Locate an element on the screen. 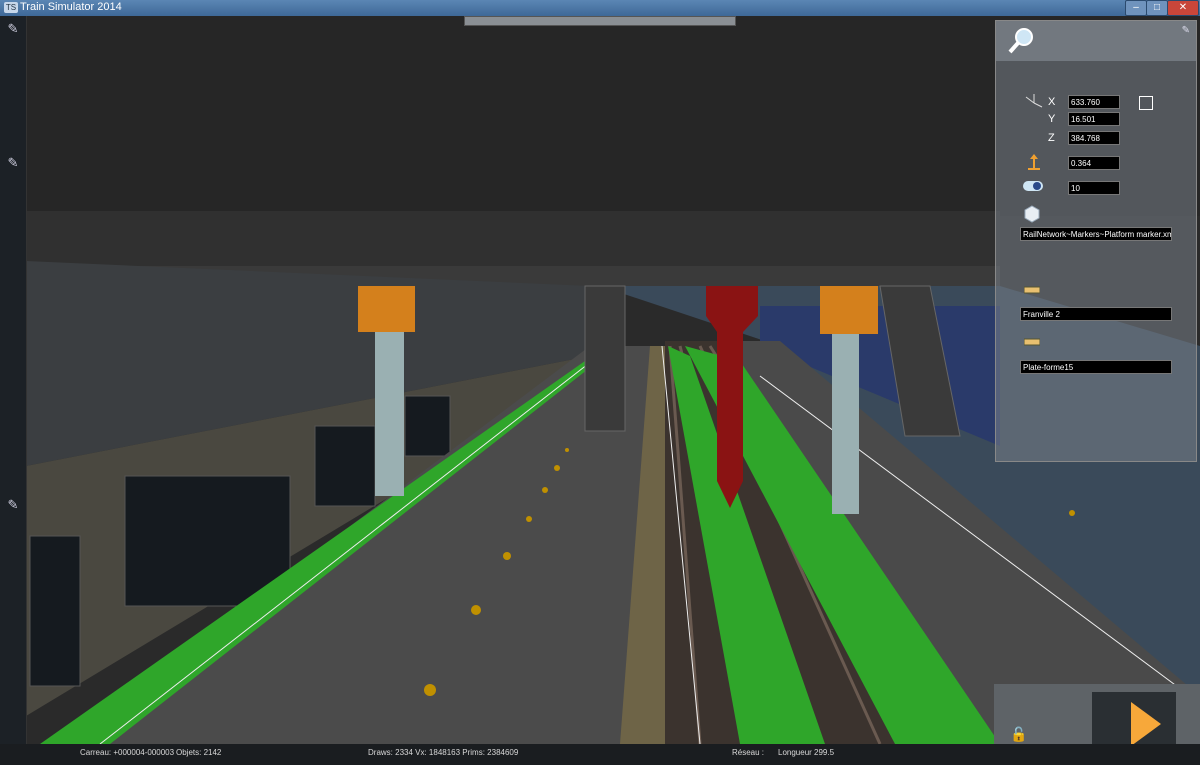 The width and height of the screenshot is (1200, 765). height-icon is located at coordinates (1034, 162).